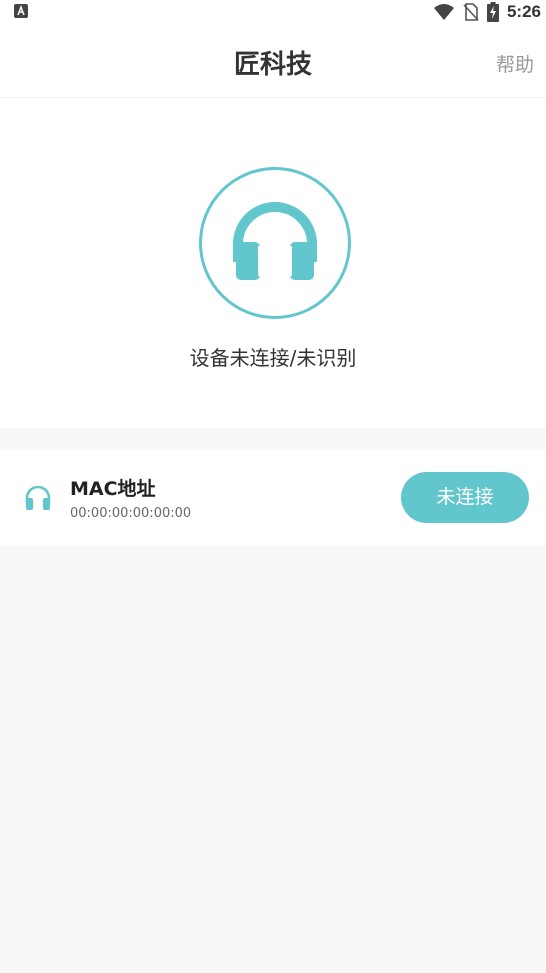 The width and height of the screenshot is (546, 973). Describe the element at coordinates (131, 513) in the screenshot. I see `mac-address-value: 00:00:00:00:00:00` at that location.